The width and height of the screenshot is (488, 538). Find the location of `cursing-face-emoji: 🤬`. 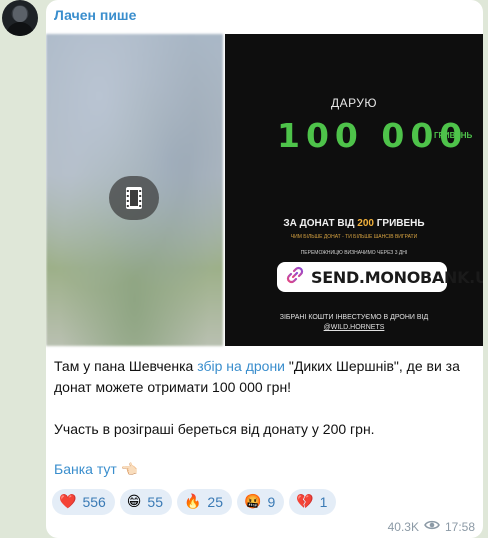

cursing-face-emoji: 🤬 is located at coordinates (253, 502).